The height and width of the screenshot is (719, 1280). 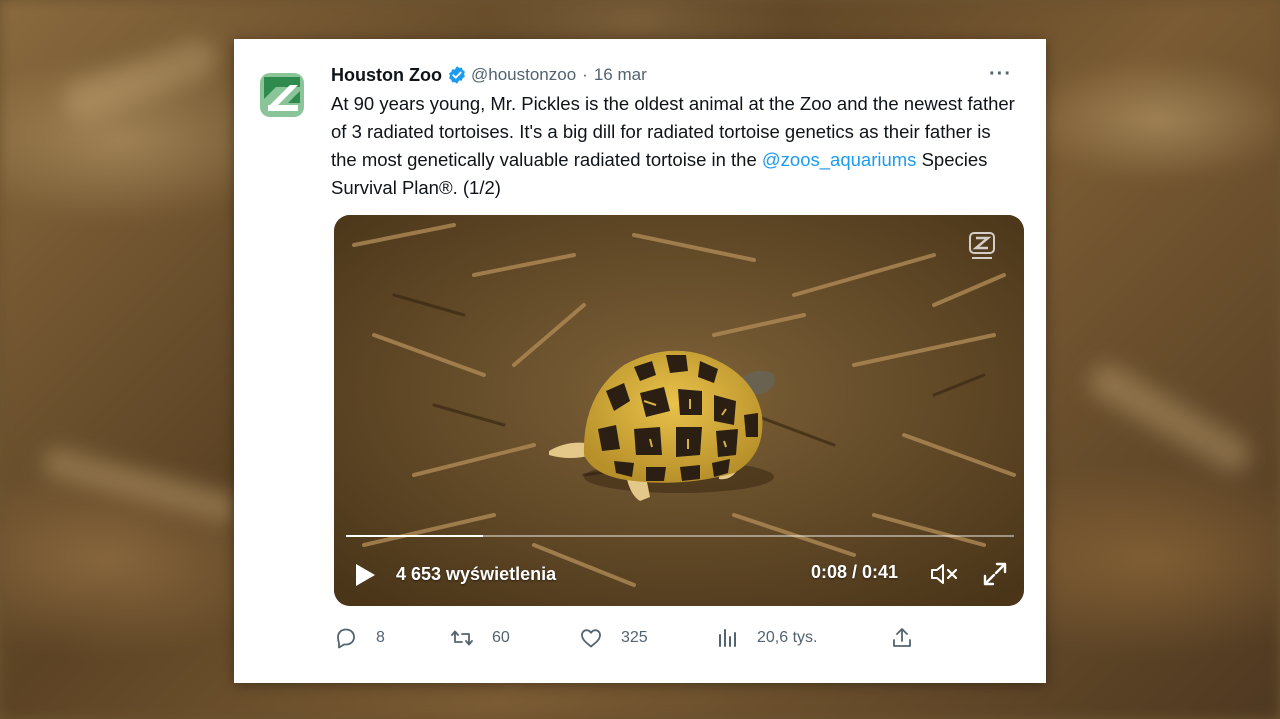 What do you see at coordinates (982, 245) in the screenshot?
I see `zoo-watermark-icon` at bounding box center [982, 245].